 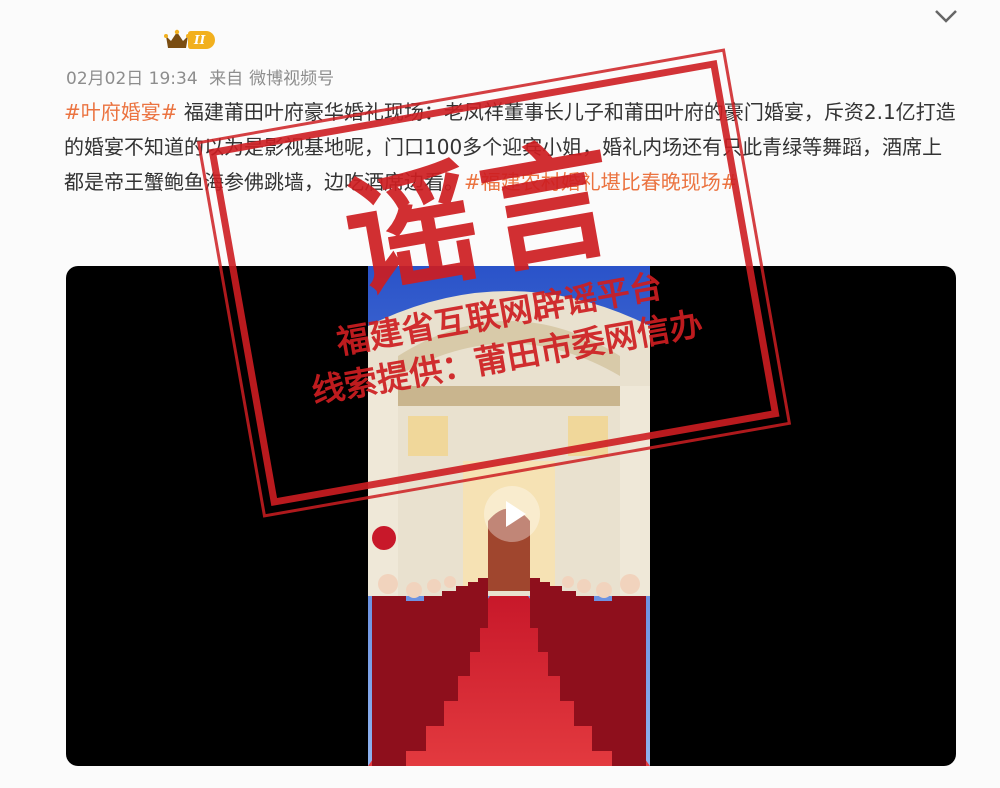 What do you see at coordinates (946, 16) in the screenshot?
I see `chevron-down-icon` at bounding box center [946, 16].